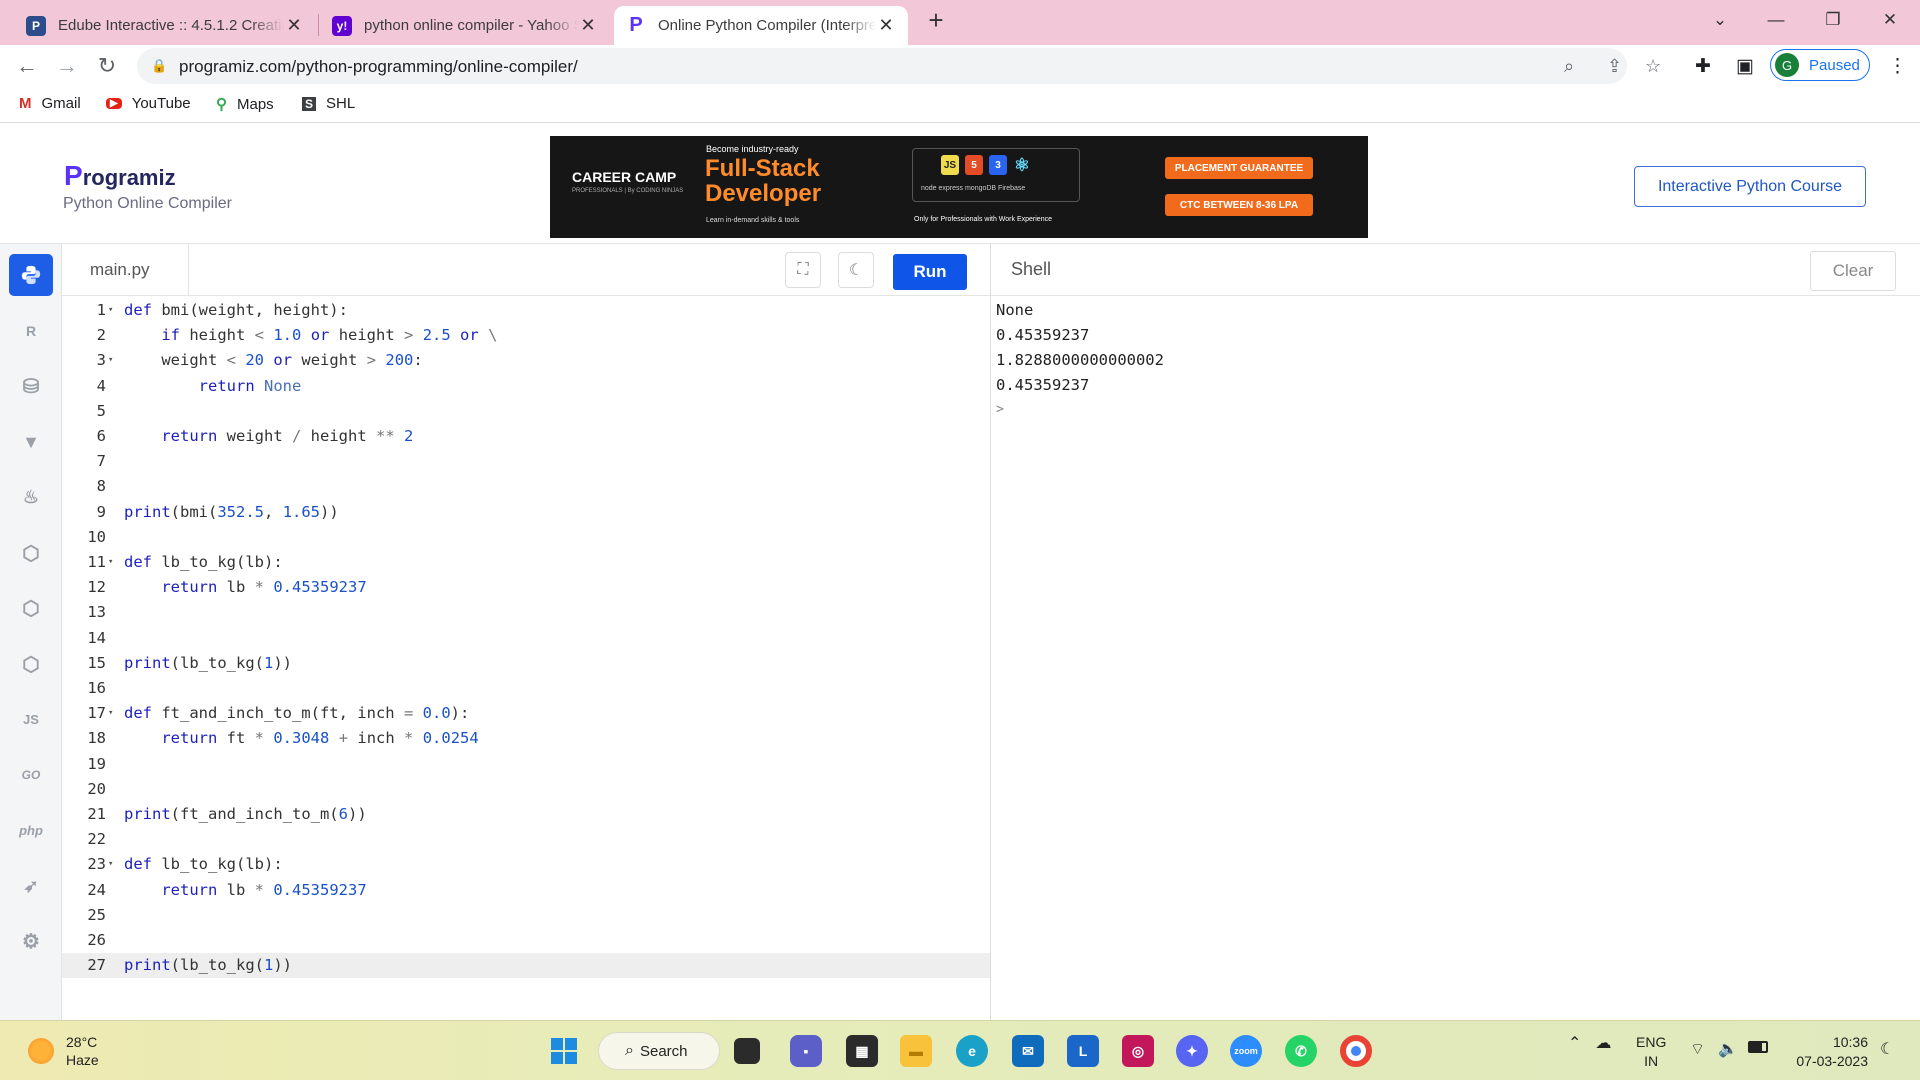 The height and width of the screenshot is (1080, 1920). I want to click on reload-icon: ↻, so click(107, 66).